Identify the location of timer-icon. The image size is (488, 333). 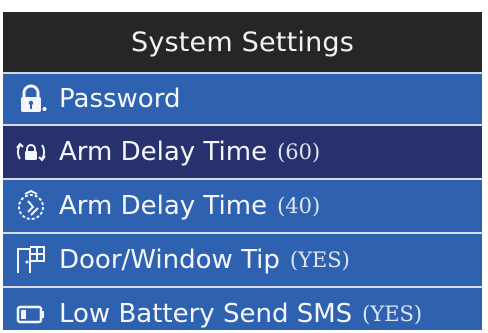
(31, 206).